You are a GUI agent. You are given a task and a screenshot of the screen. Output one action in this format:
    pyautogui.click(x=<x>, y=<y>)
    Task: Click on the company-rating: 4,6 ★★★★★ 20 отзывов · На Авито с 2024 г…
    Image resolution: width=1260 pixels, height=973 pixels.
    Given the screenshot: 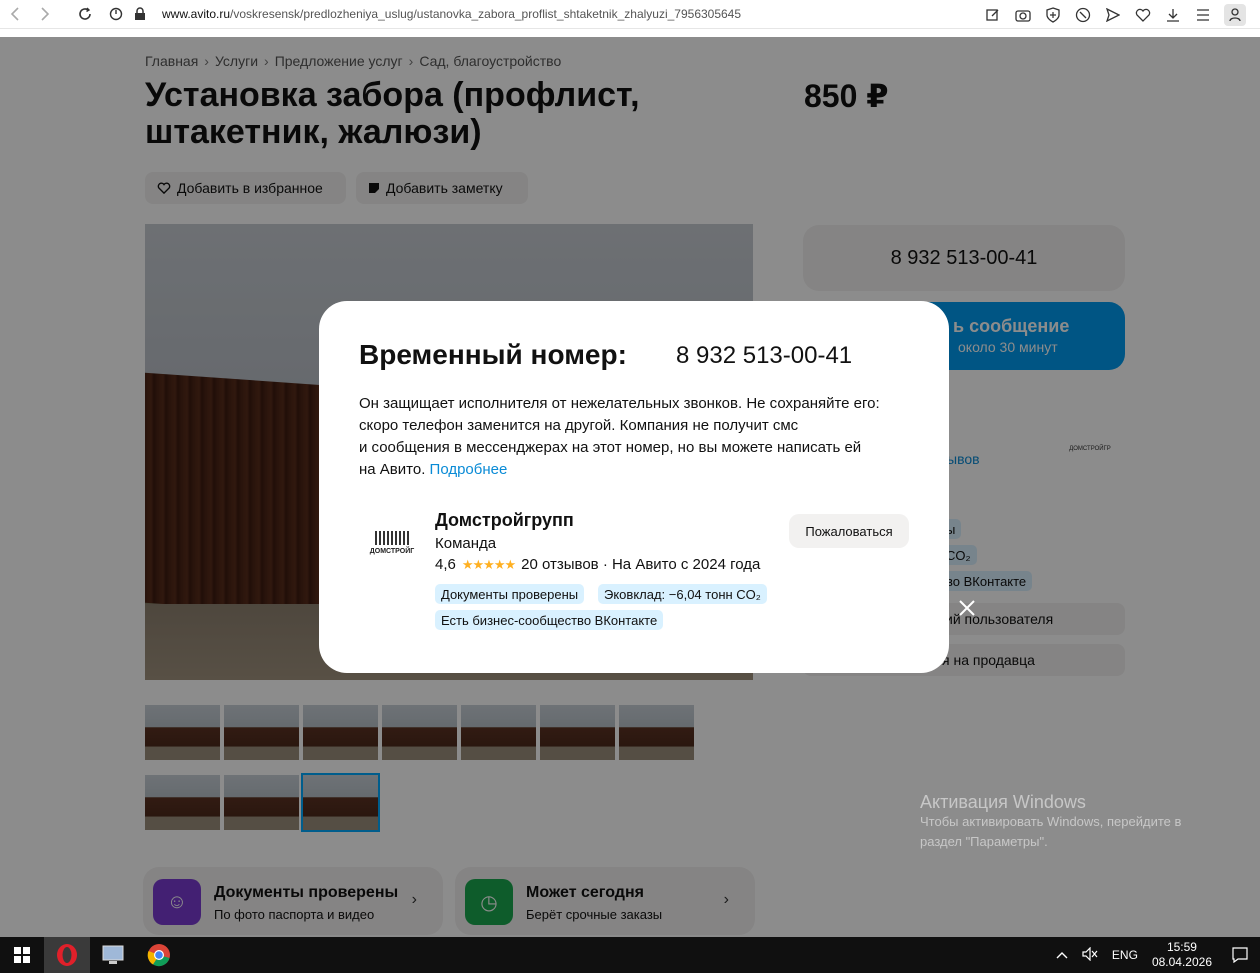 What is the action you would take?
    pyautogui.click(x=597, y=564)
    